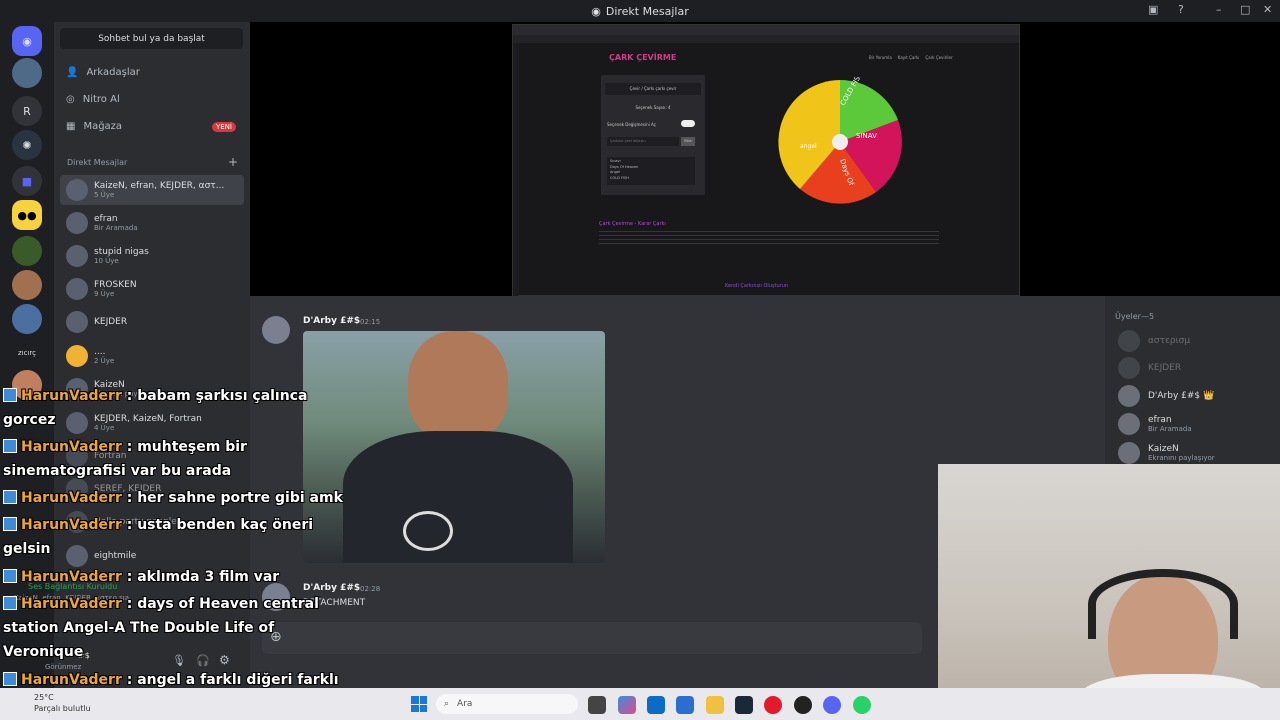 The height and width of the screenshot is (720, 1280). I want to click on help-icon: ?, so click(1181, 9).